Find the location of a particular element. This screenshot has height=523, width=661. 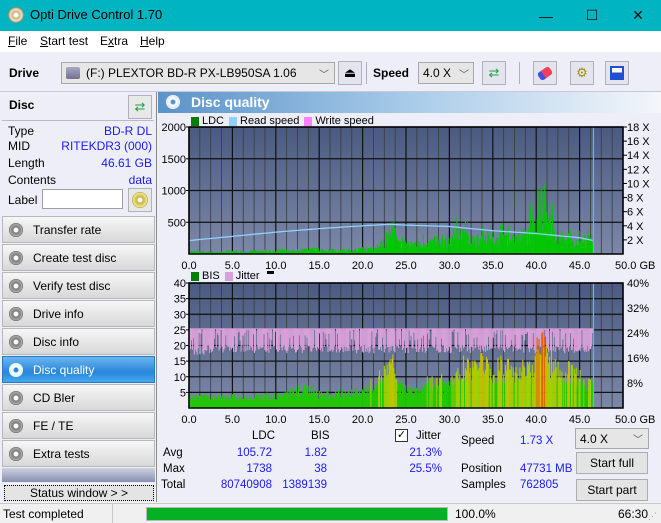

label-input is located at coordinates (82, 199).